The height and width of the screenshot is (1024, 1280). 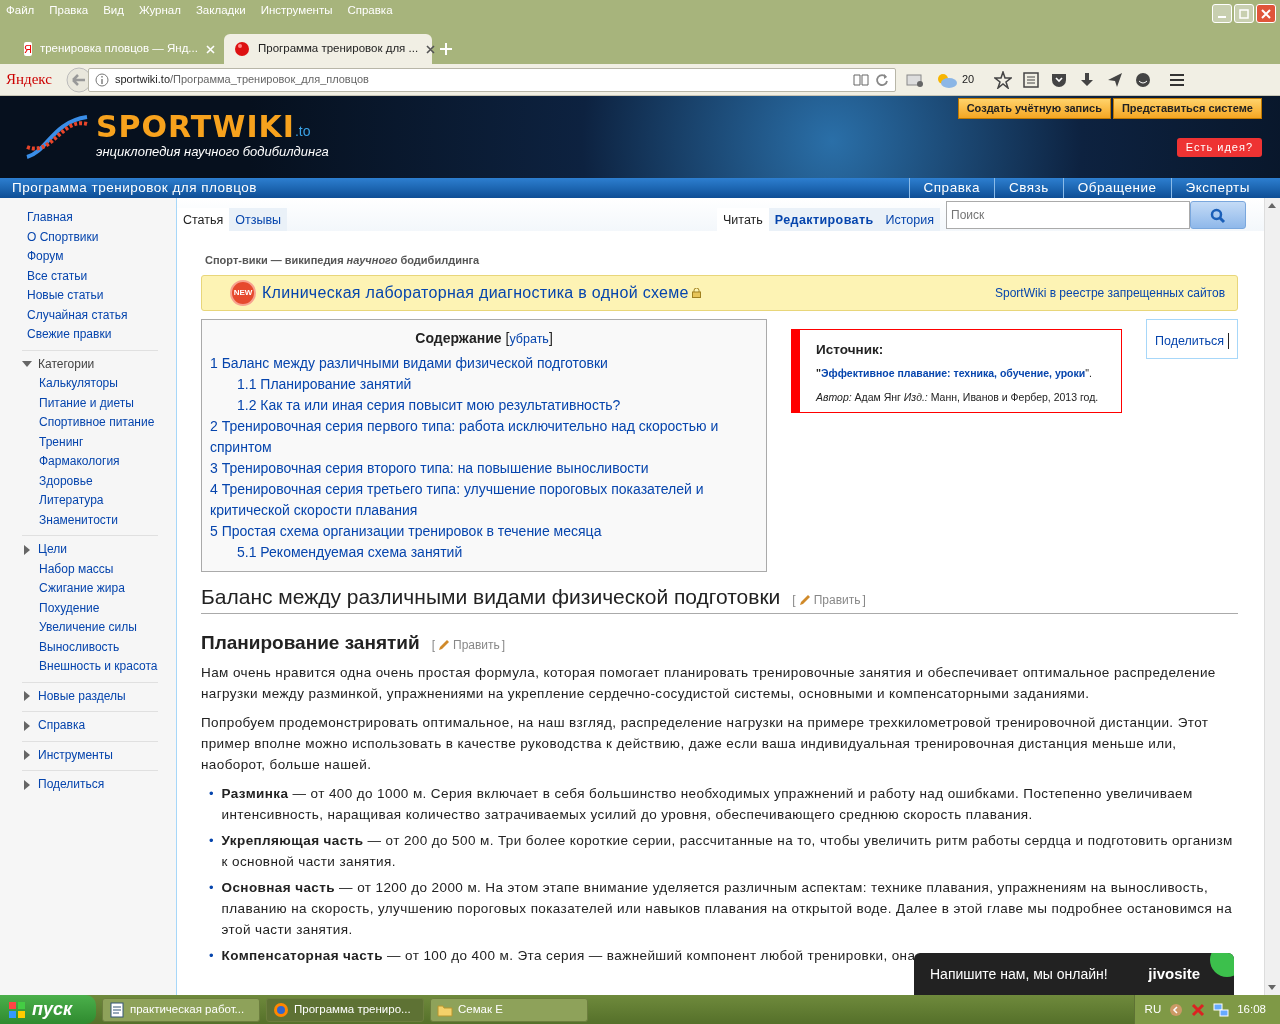 I want to click on toc-toggle: [убрать], so click(x=529, y=337).